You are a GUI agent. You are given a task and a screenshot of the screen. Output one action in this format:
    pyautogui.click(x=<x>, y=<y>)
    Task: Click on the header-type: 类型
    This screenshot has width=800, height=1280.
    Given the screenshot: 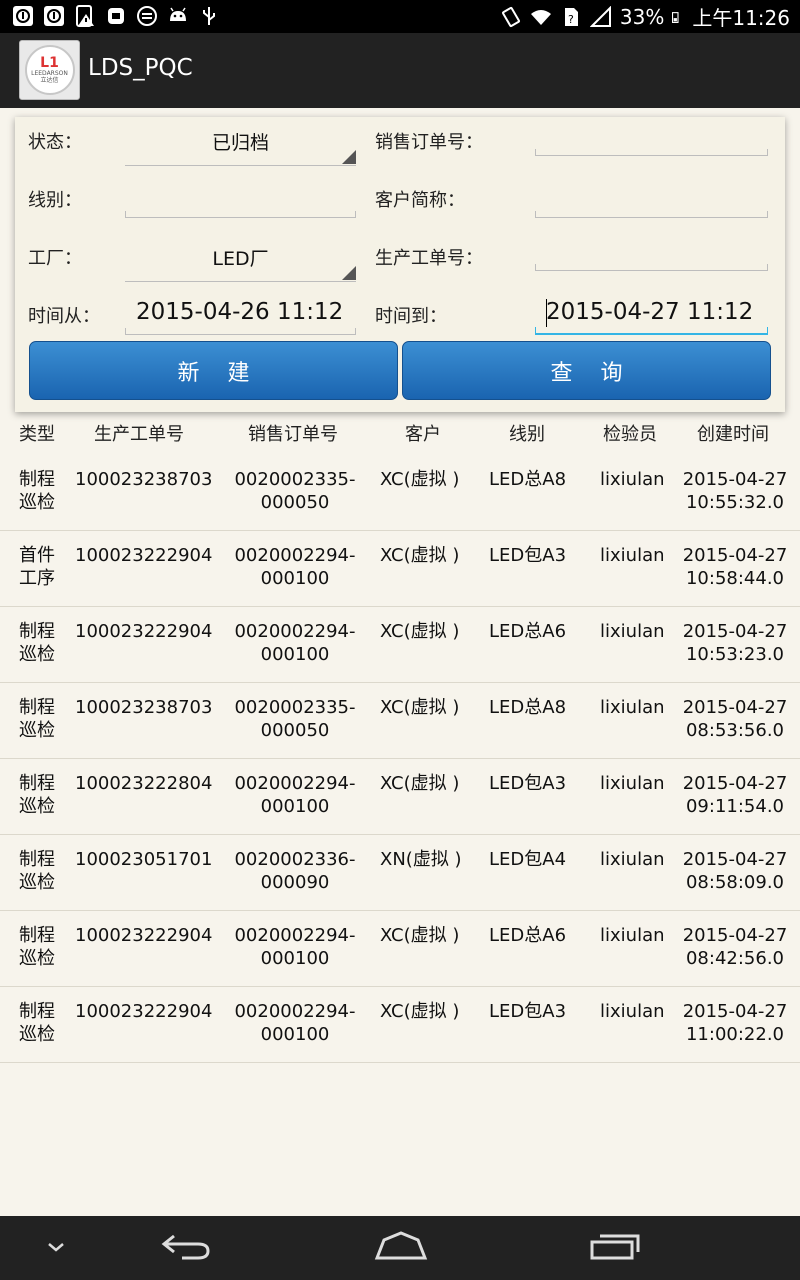 What is the action you would take?
    pyautogui.click(x=37, y=434)
    